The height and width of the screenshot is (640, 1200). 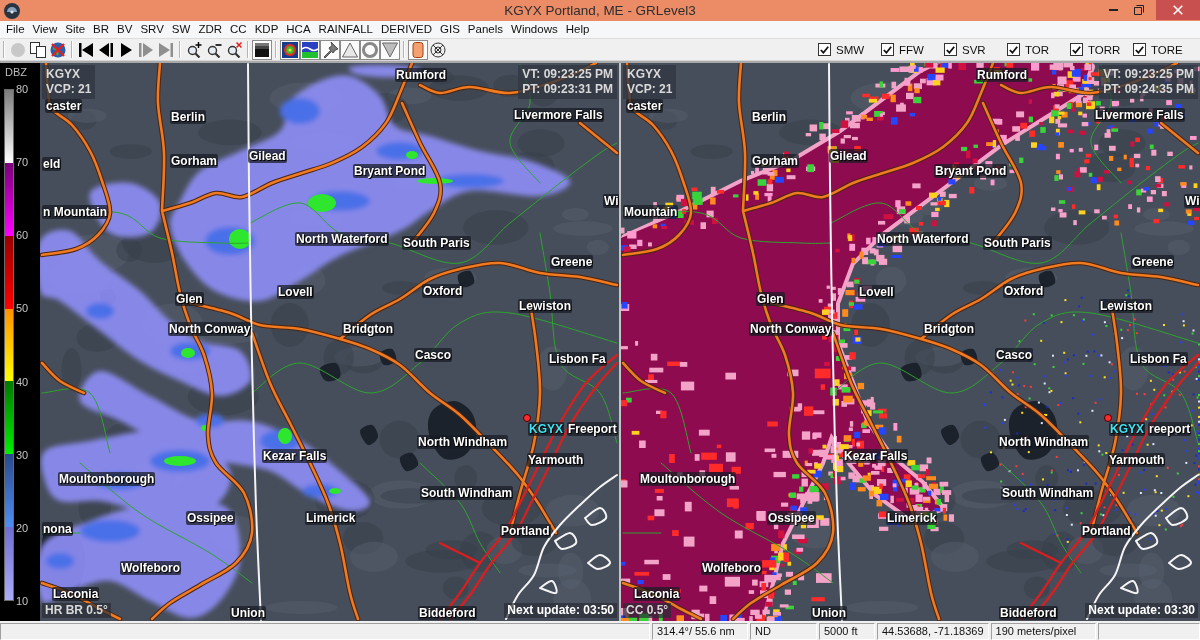 What do you see at coordinates (181, 29) in the screenshot?
I see `menu-item: SW` at bounding box center [181, 29].